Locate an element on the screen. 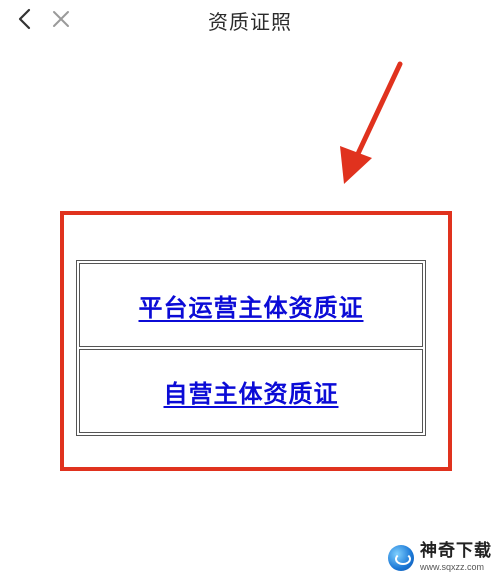  table-row: 平台运营主体资质证 is located at coordinates (251, 305).